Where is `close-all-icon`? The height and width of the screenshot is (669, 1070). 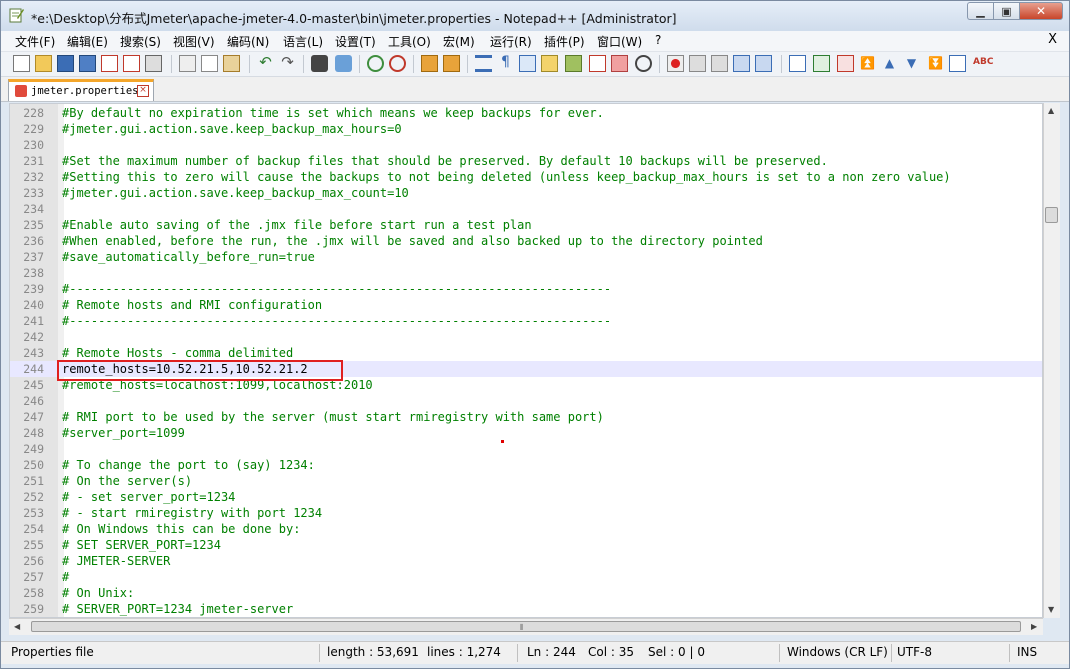 close-all-icon is located at coordinates (131, 63).